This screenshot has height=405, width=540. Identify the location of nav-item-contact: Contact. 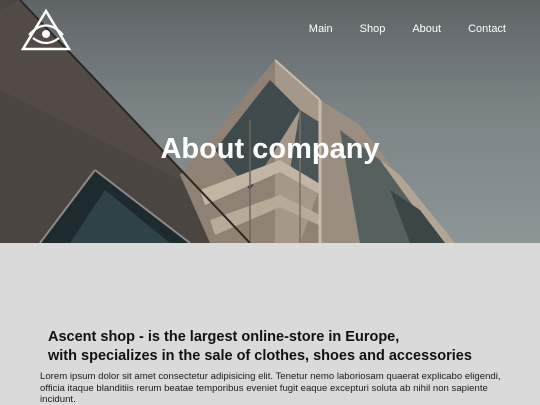
(487, 29).